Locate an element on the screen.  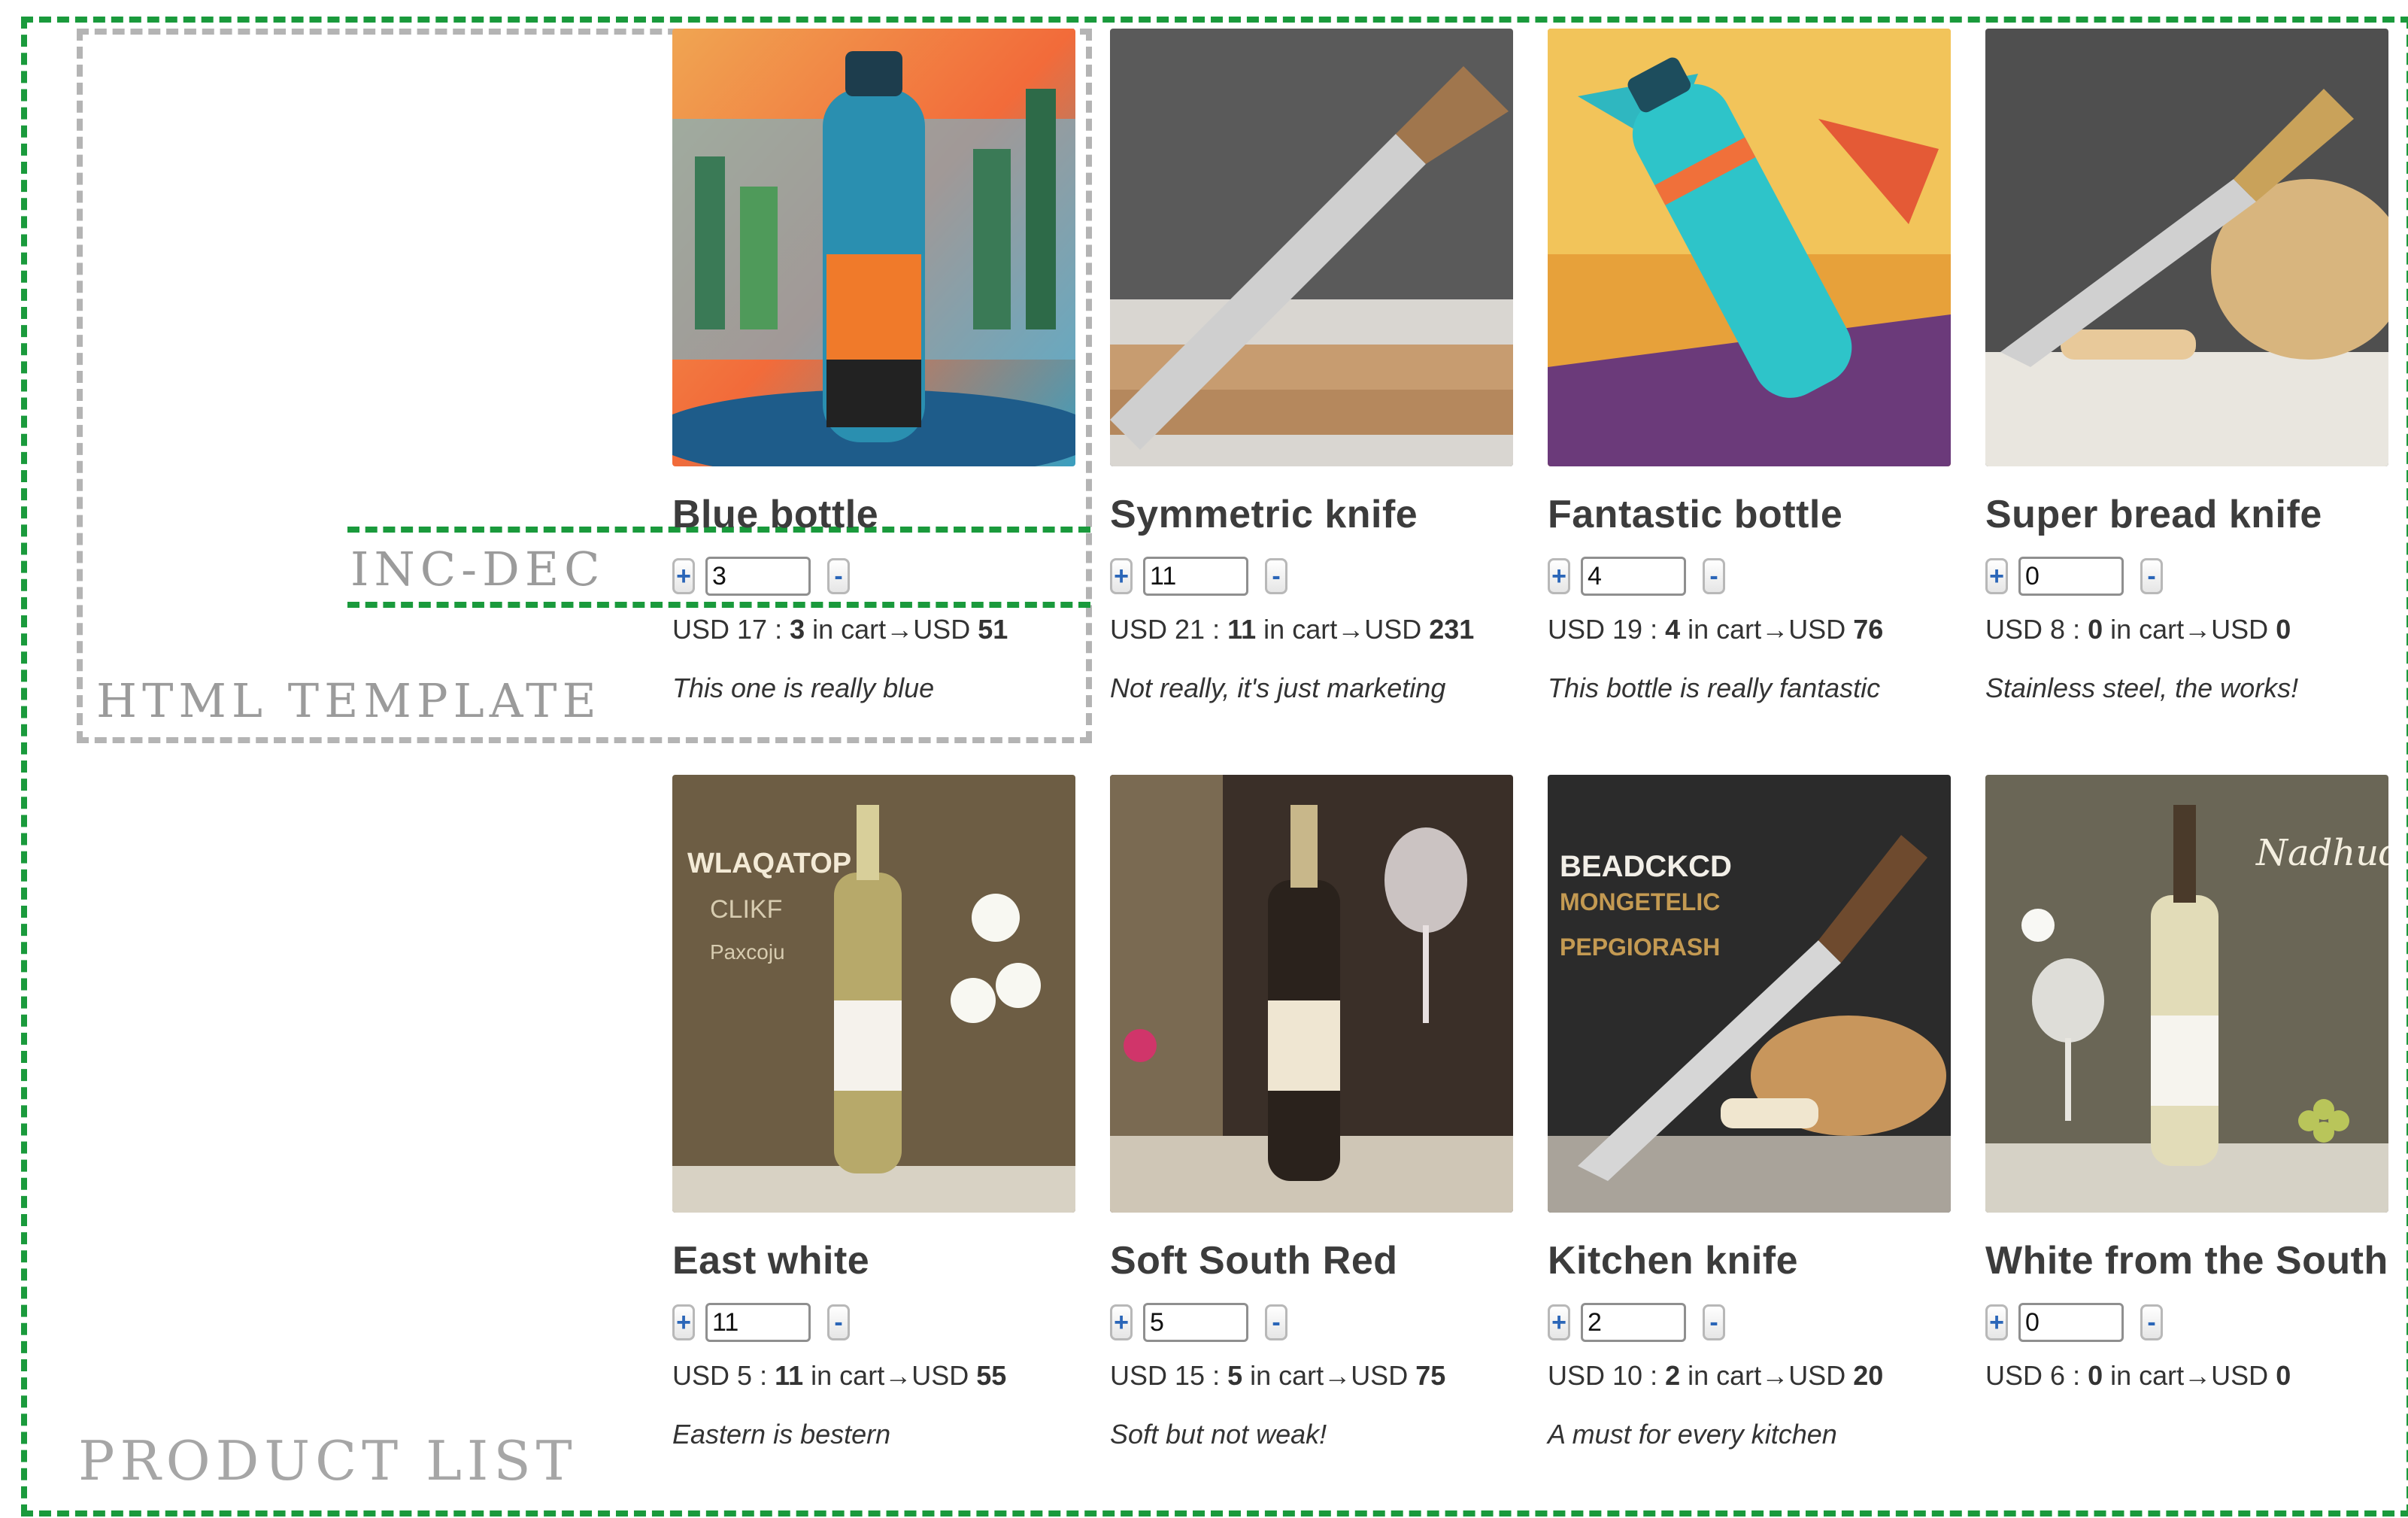
line-total: 51 is located at coordinates (993, 629).